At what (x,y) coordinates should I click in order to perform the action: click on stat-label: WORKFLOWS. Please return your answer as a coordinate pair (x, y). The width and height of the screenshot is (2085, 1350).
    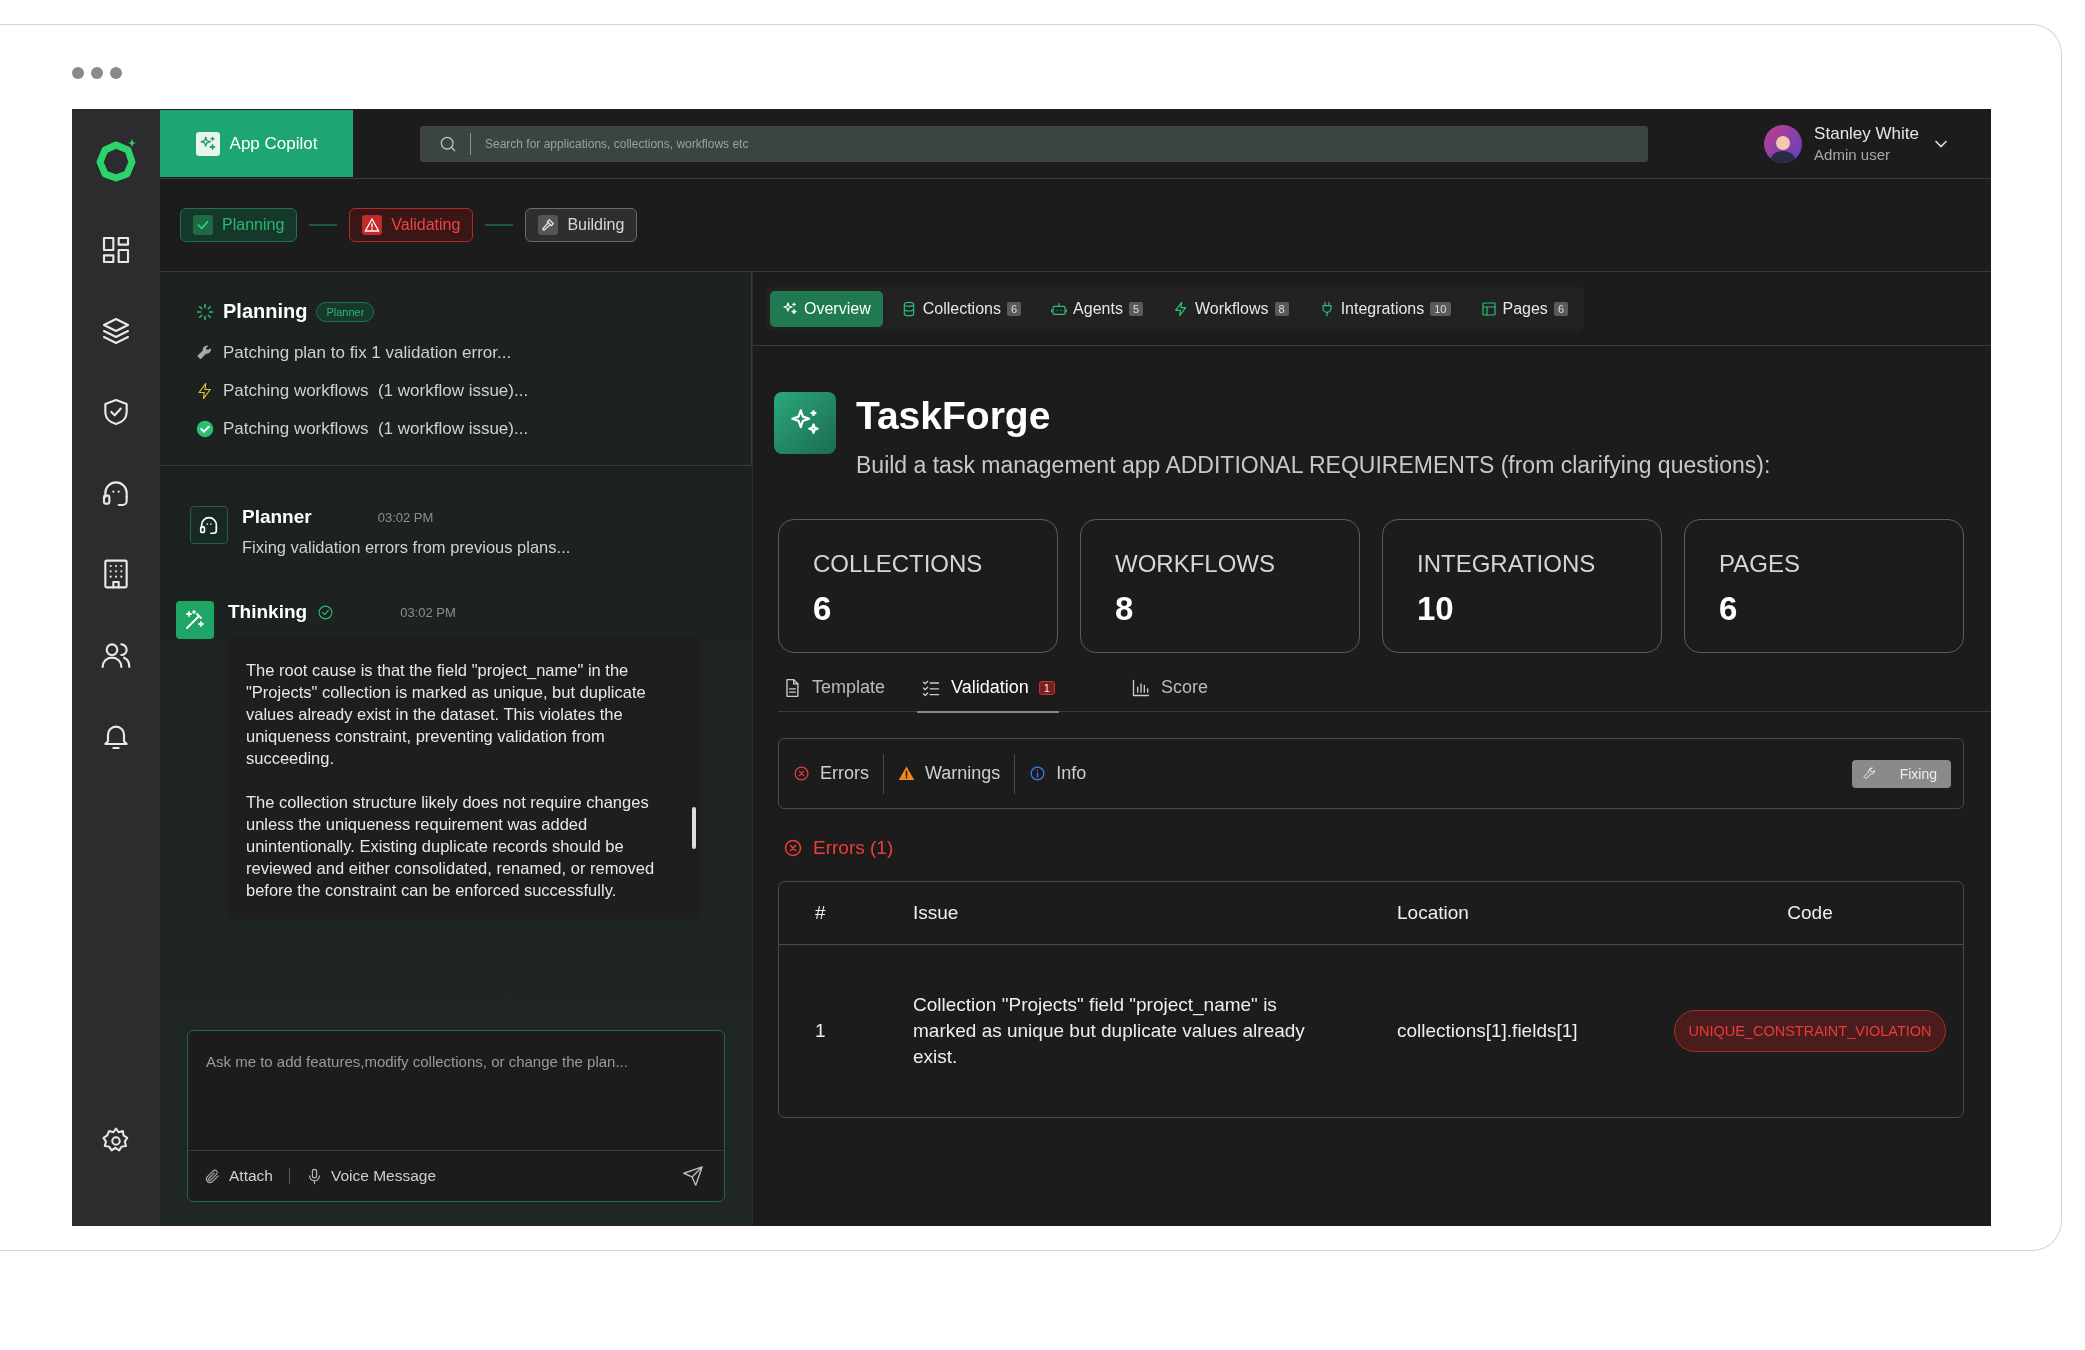
    Looking at the image, I should click on (1195, 564).